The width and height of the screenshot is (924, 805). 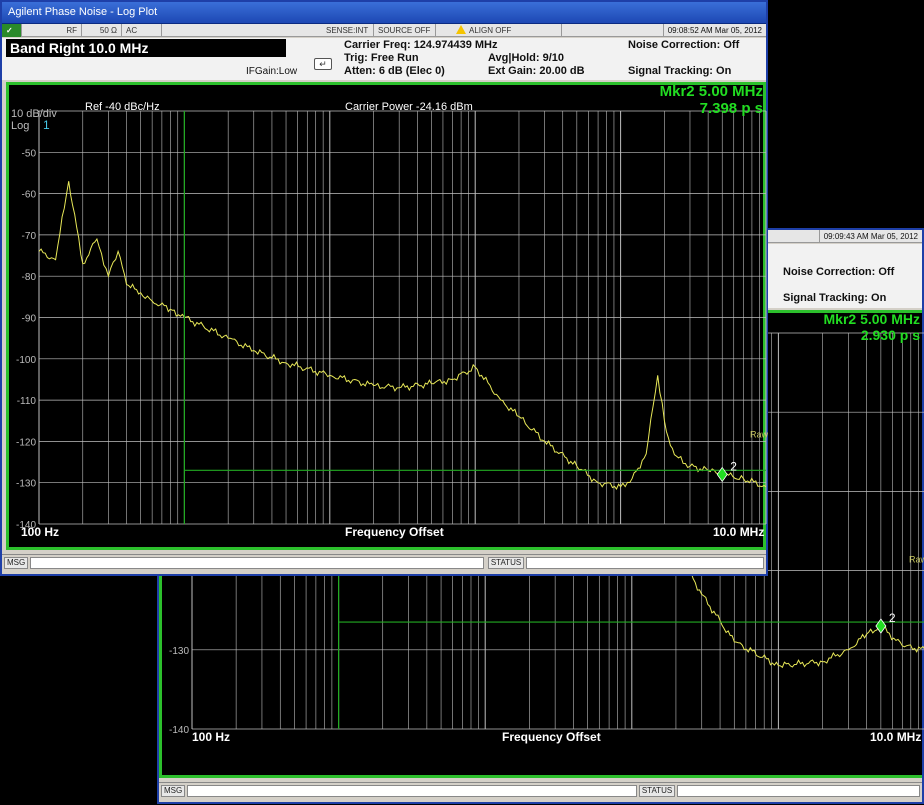 I want to click on back-noise-correction: Noise Correction: Off, so click(x=839, y=272).